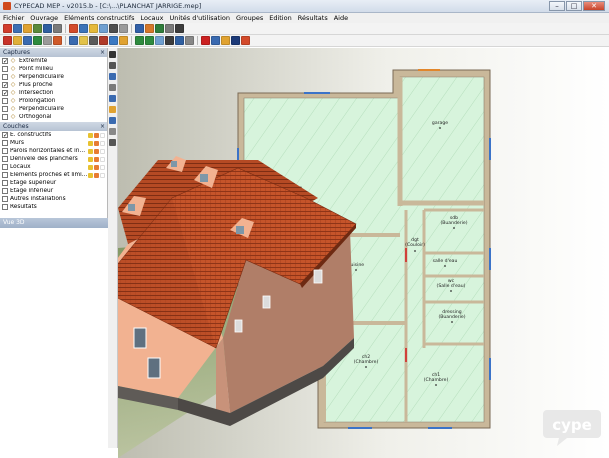  Describe the element at coordinates (53, 167) in the screenshot. I see `layers-item-4: Locaux` at that location.